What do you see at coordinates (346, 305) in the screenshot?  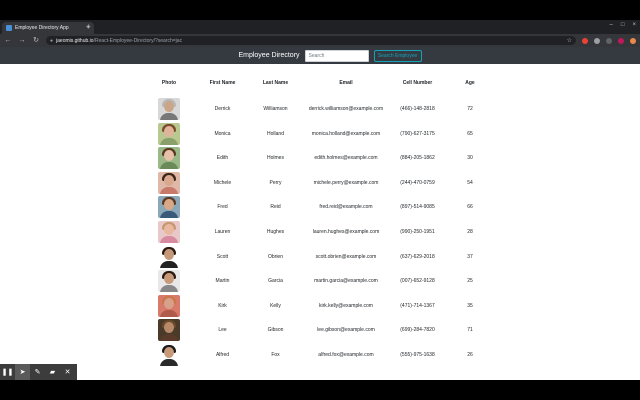 I see `cell-email: kirk.kelly@example.com` at bounding box center [346, 305].